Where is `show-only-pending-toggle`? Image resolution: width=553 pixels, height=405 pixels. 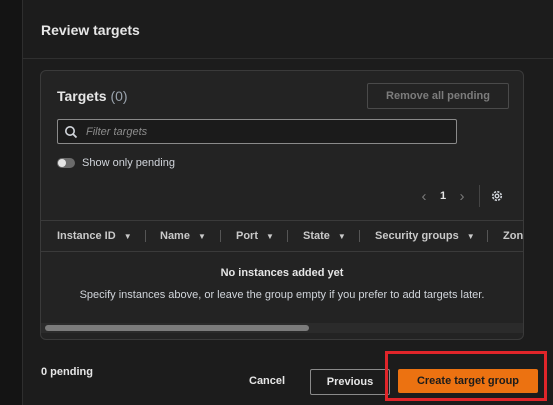 show-only-pending-toggle is located at coordinates (66, 163).